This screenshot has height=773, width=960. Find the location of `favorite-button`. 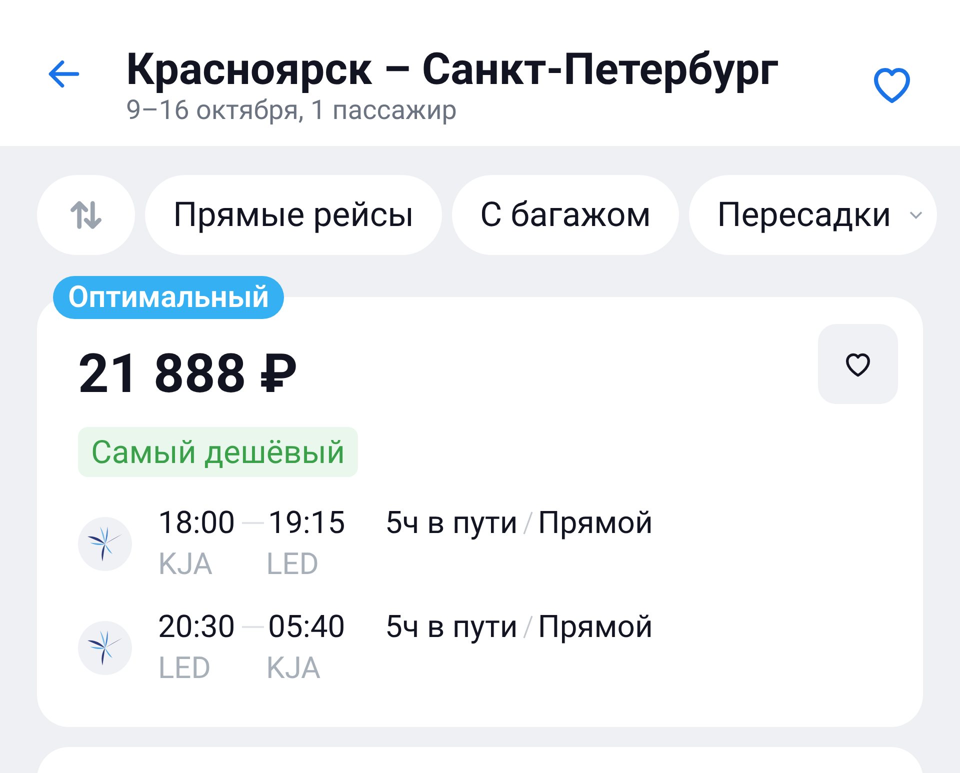

favorite-button is located at coordinates (858, 364).